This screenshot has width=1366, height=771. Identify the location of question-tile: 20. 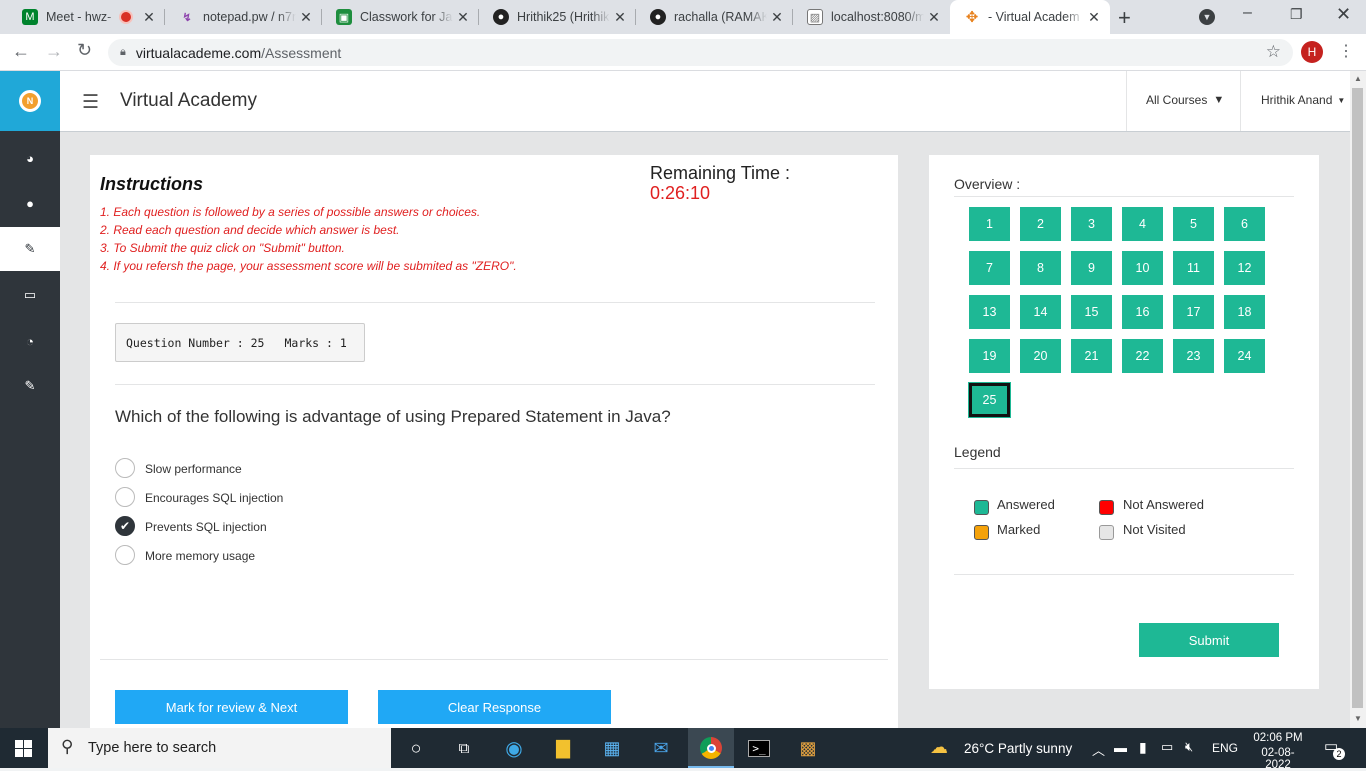
(1040, 356).